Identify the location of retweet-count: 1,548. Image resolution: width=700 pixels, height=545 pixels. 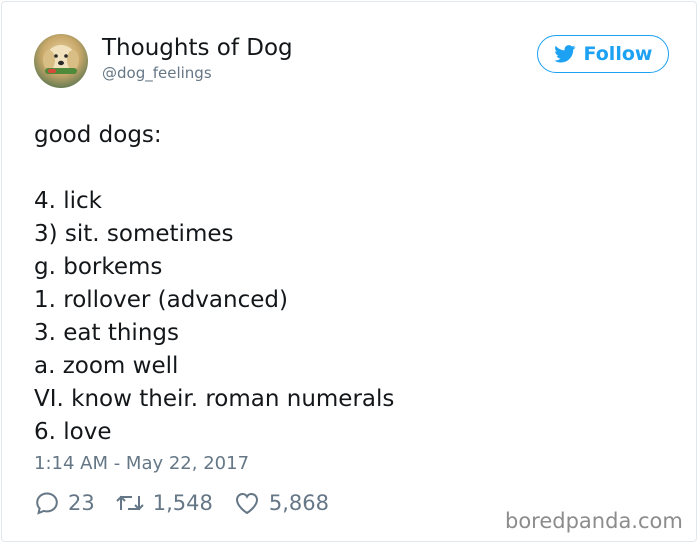
(182, 503).